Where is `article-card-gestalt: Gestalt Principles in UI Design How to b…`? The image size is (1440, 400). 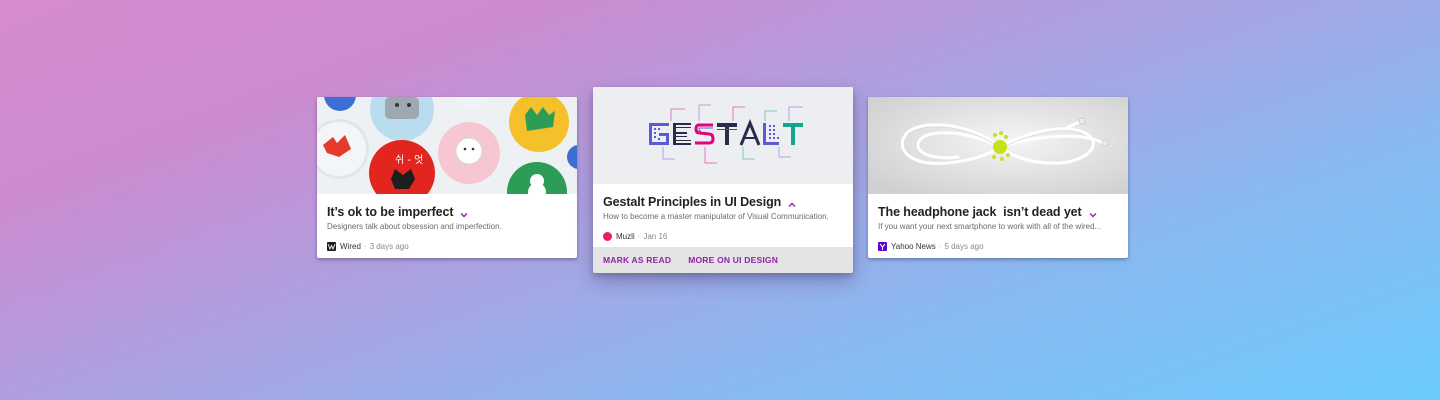
article-card-gestalt: Gestalt Principles in UI Design How to b… is located at coordinates (723, 180).